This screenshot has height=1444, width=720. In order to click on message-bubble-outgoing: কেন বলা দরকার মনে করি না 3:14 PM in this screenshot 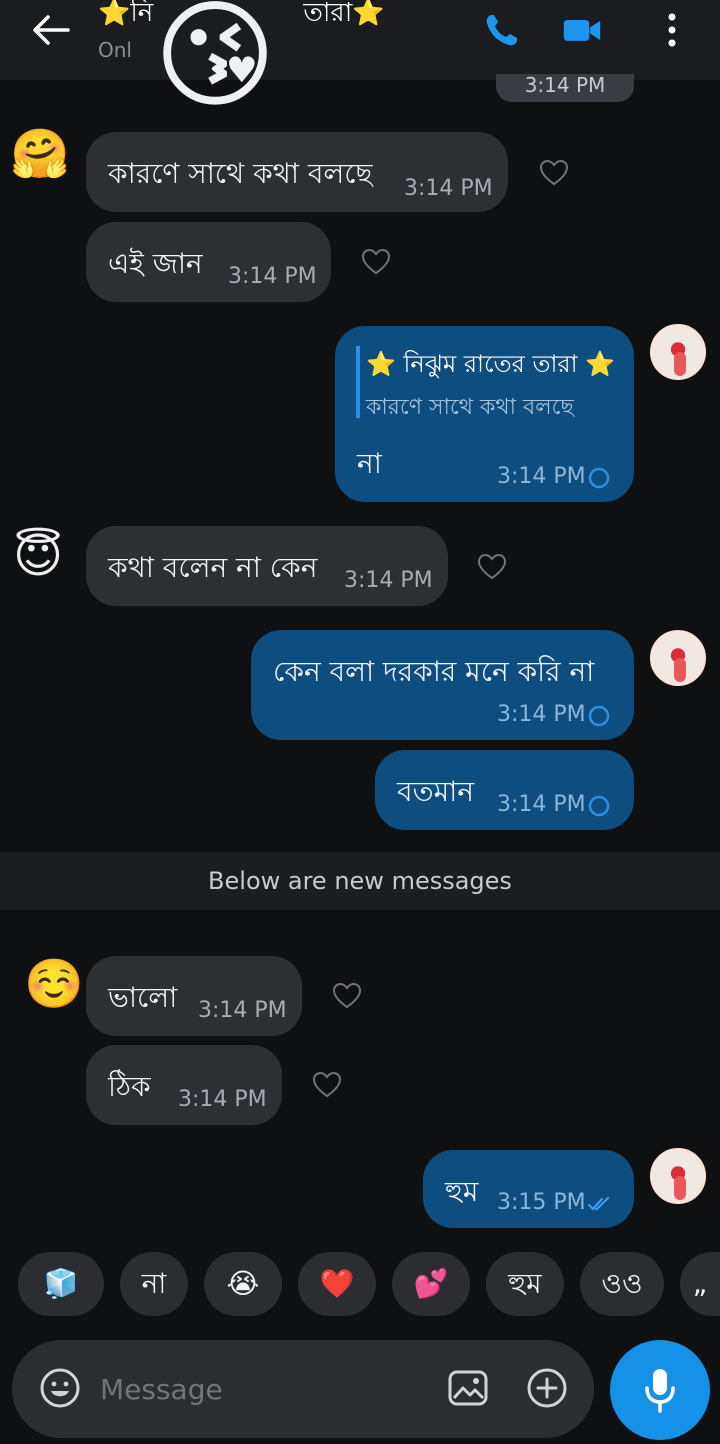, I will do `click(442, 685)`.